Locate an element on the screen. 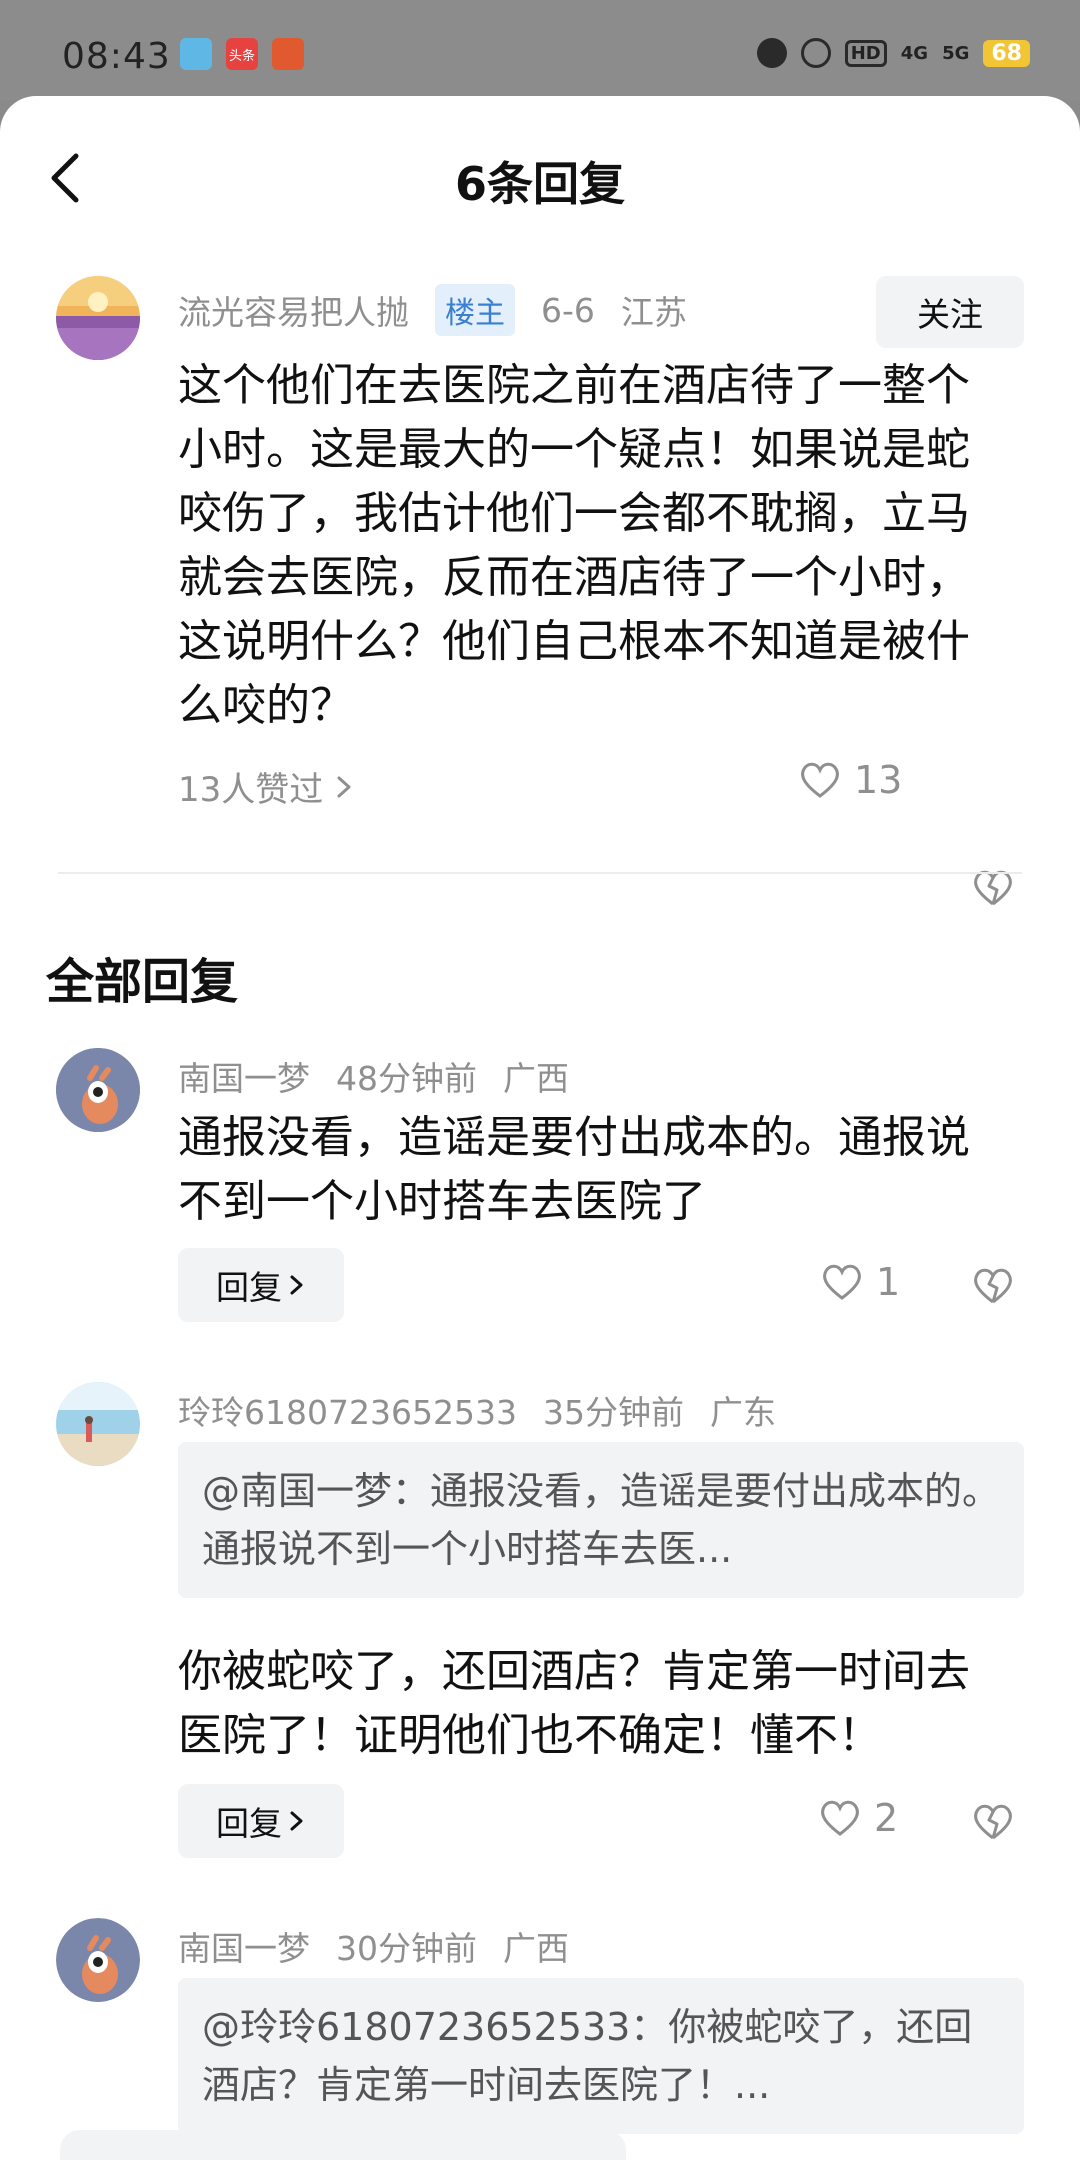  like-button: 2 is located at coordinates (858, 1818).